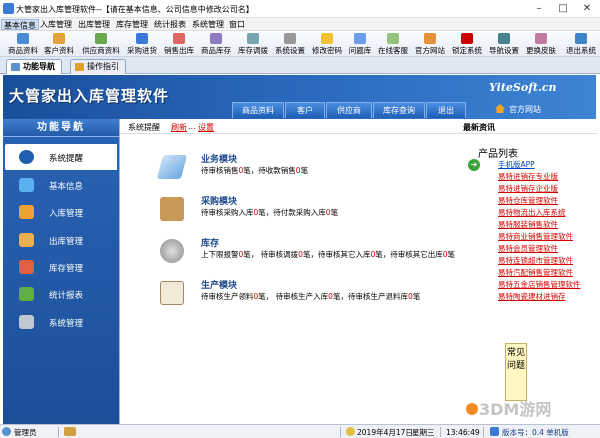 This screenshot has width=600, height=438. What do you see at coordinates (479, 127) in the screenshot?
I see `news-heading: 最新资讯` at bounding box center [479, 127].